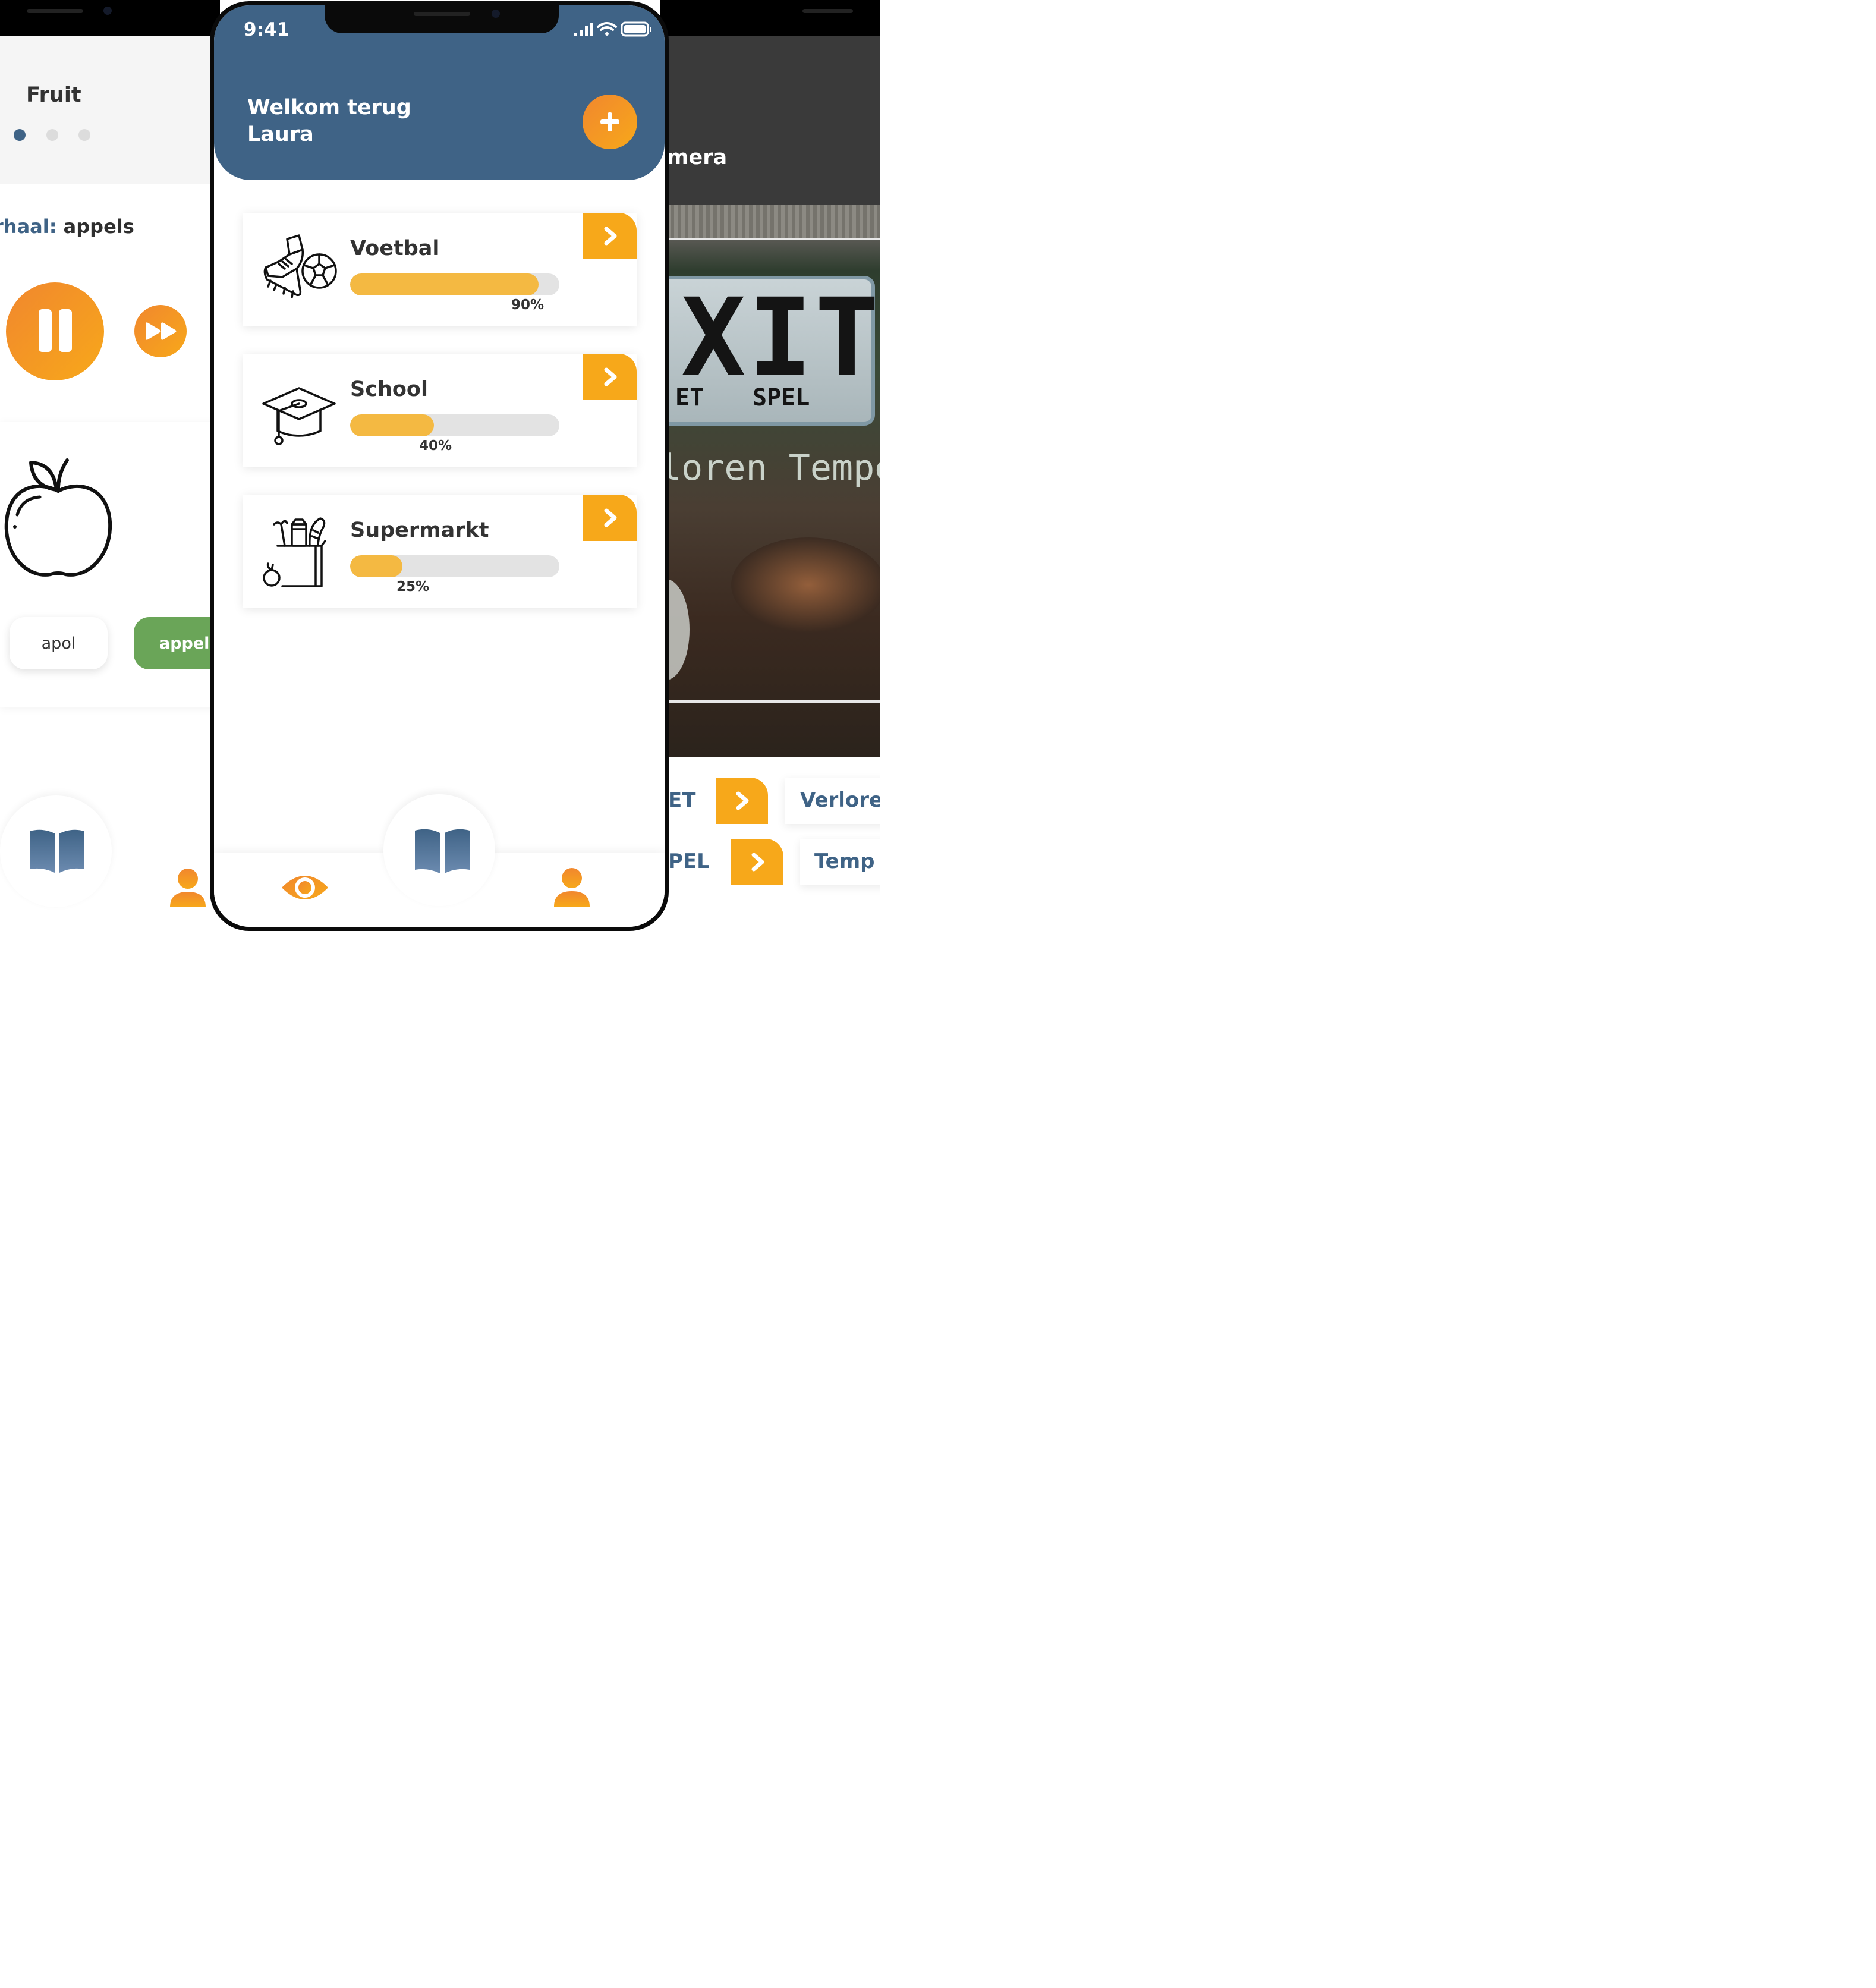  Describe the element at coordinates (20, 135) in the screenshot. I see `pager-dot-active` at that location.